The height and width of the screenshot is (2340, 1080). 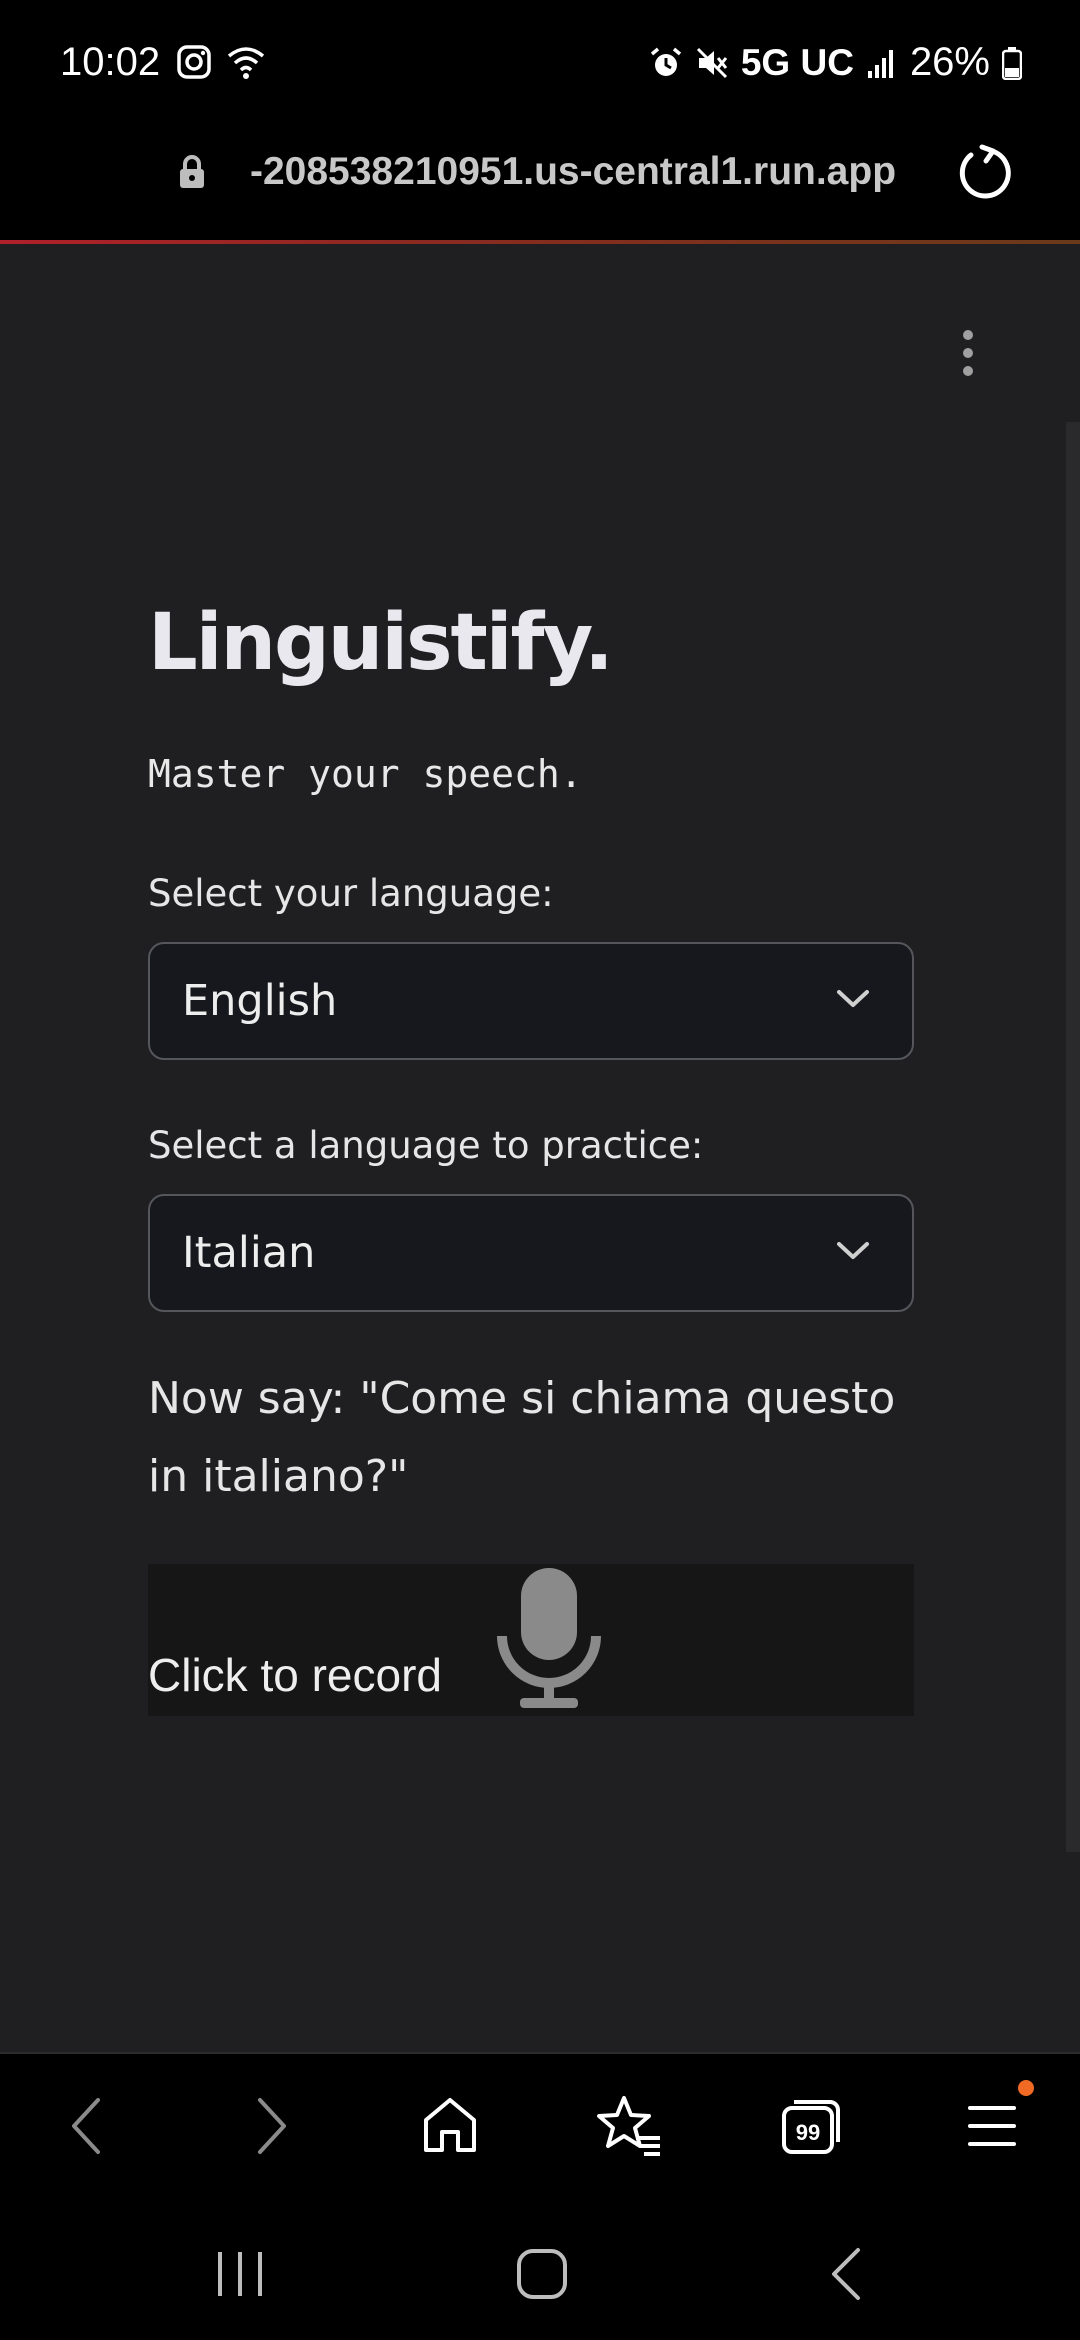 What do you see at coordinates (1026, 2088) in the screenshot?
I see `menu-notification-dot` at bounding box center [1026, 2088].